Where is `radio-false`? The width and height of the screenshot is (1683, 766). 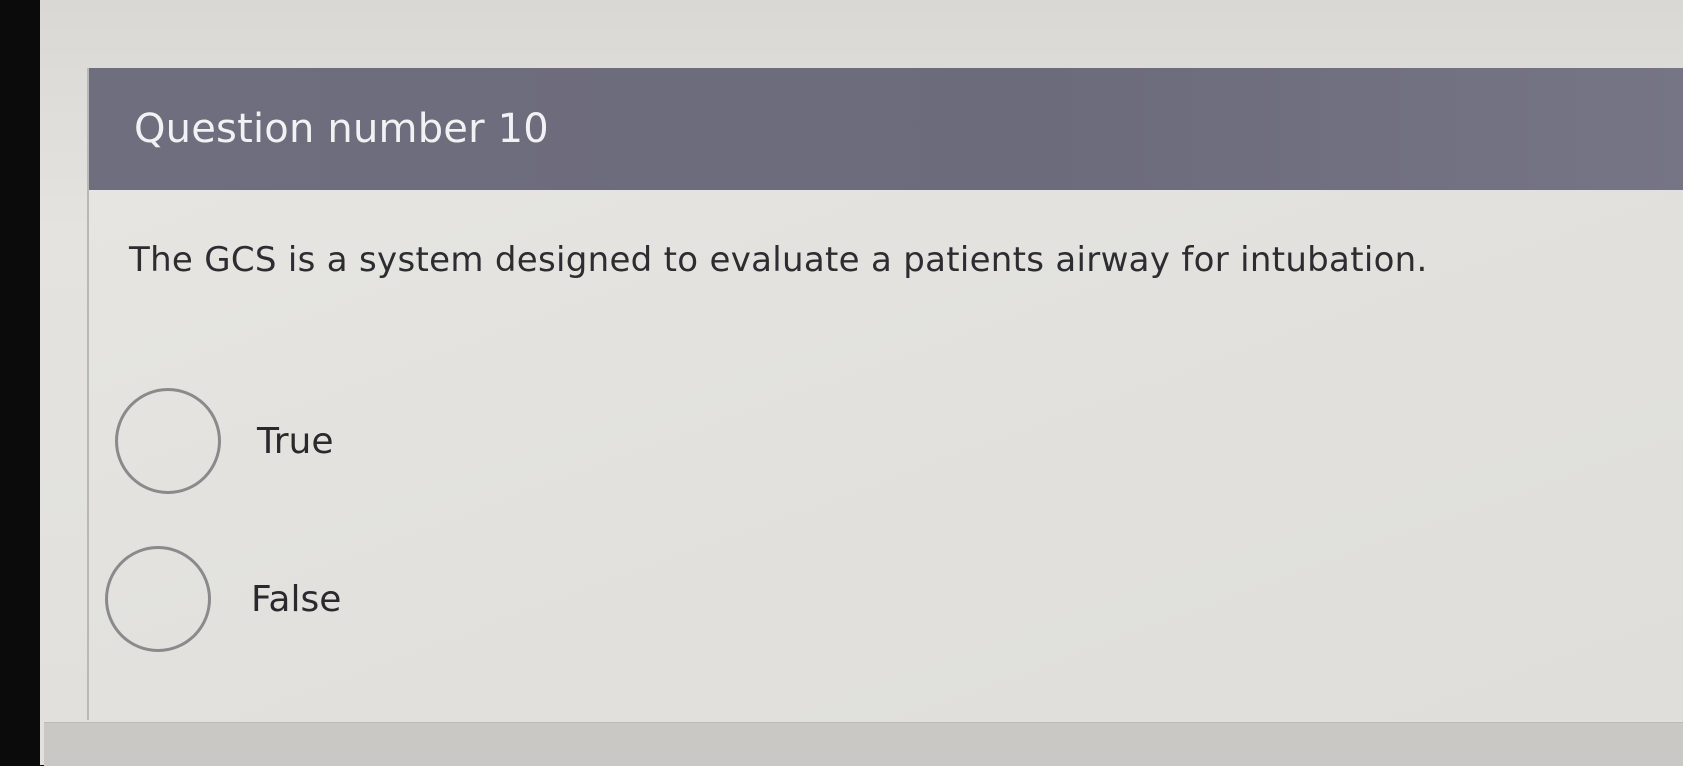 radio-false is located at coordinates (158, 599).